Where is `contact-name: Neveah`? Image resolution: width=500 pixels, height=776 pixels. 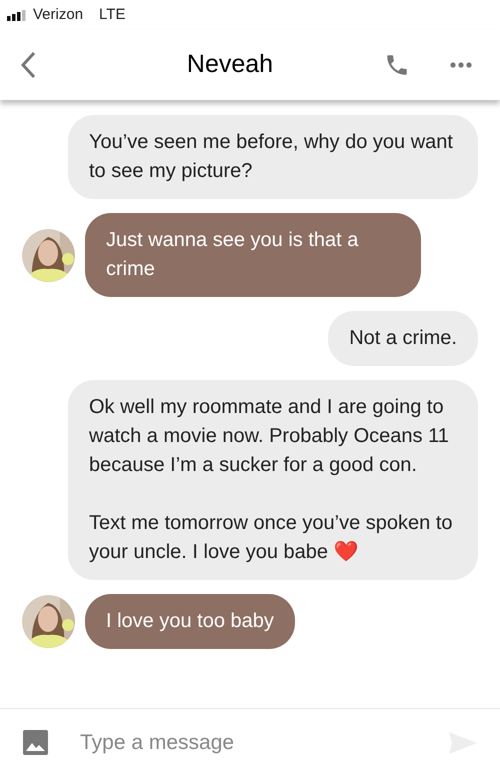
contact-name: Neveah is located at coordinates (230, 64).